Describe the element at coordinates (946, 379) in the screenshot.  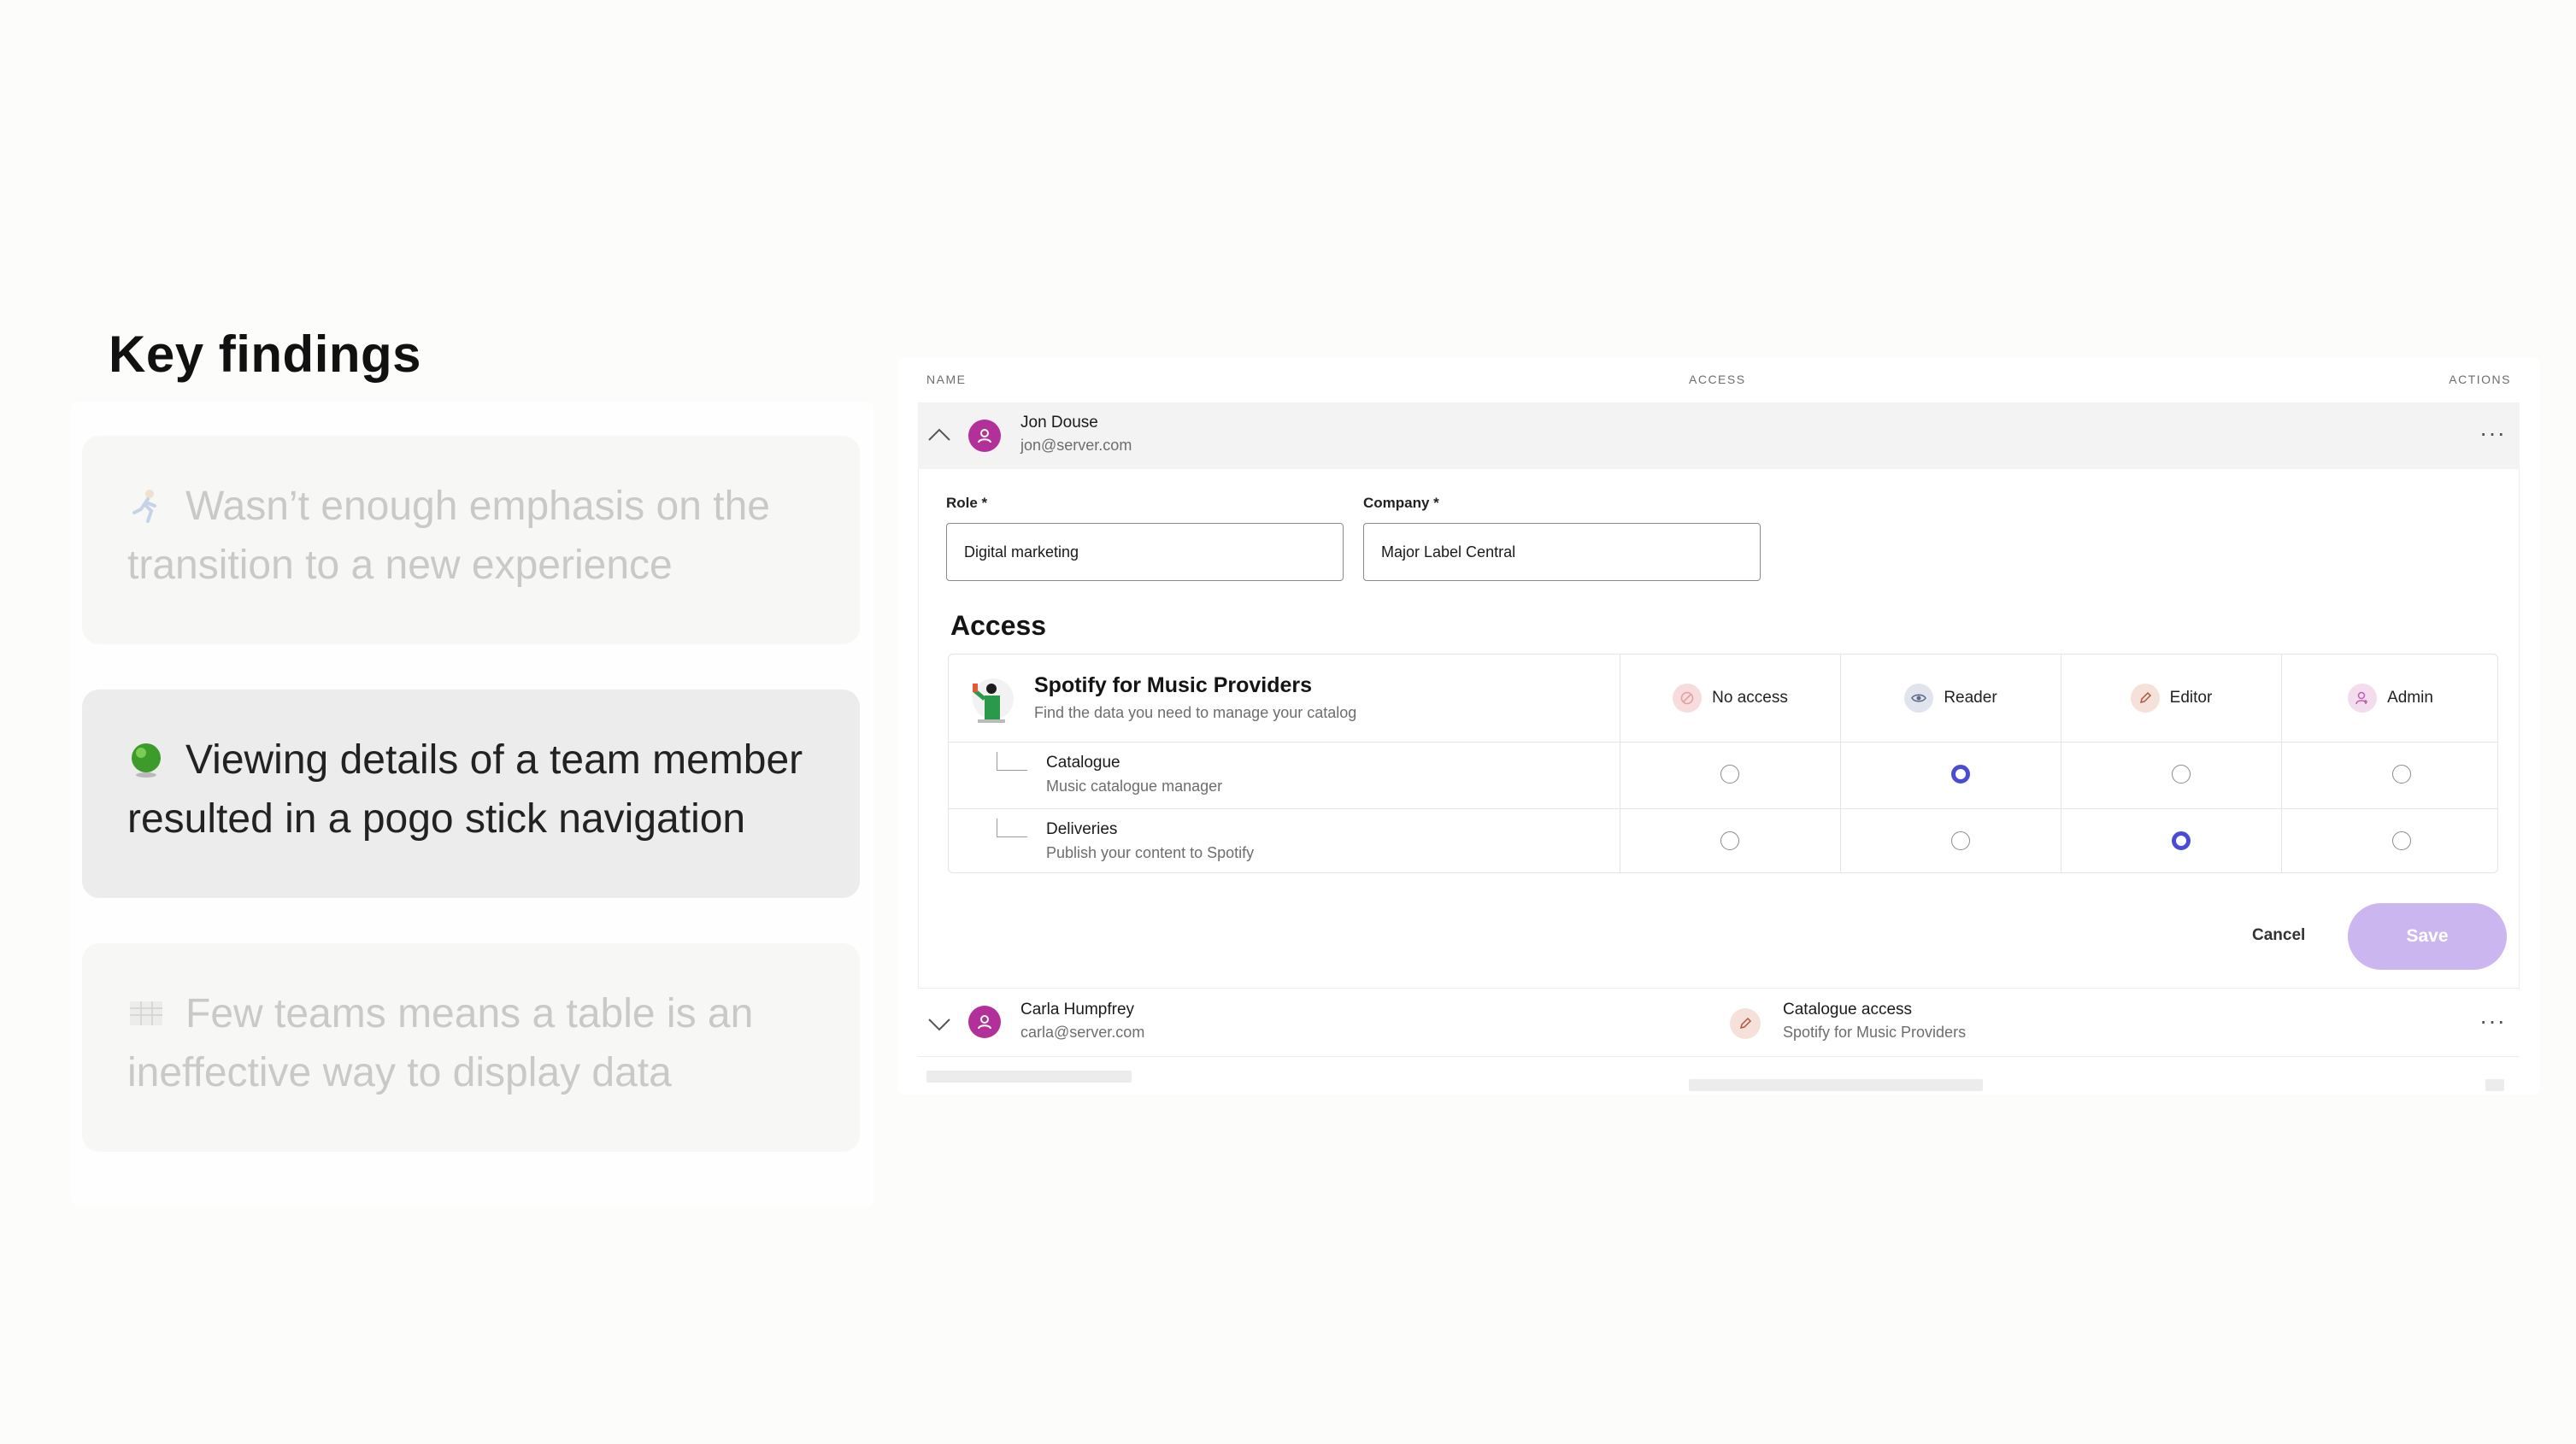
I see `column-header-name: NAME` at that location.